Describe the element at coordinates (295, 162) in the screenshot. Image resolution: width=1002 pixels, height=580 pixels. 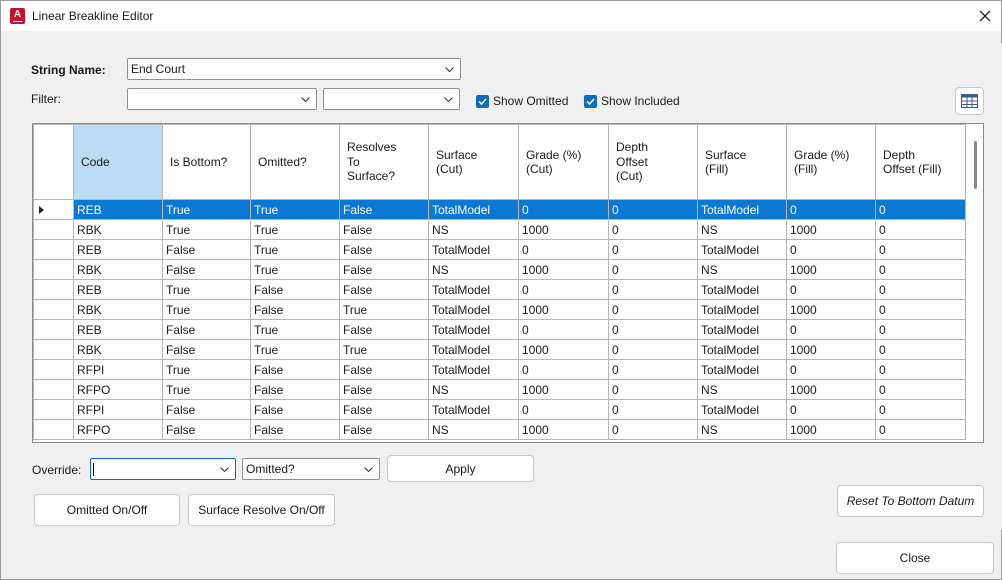
I see `column-header: Omitted?` at that location.